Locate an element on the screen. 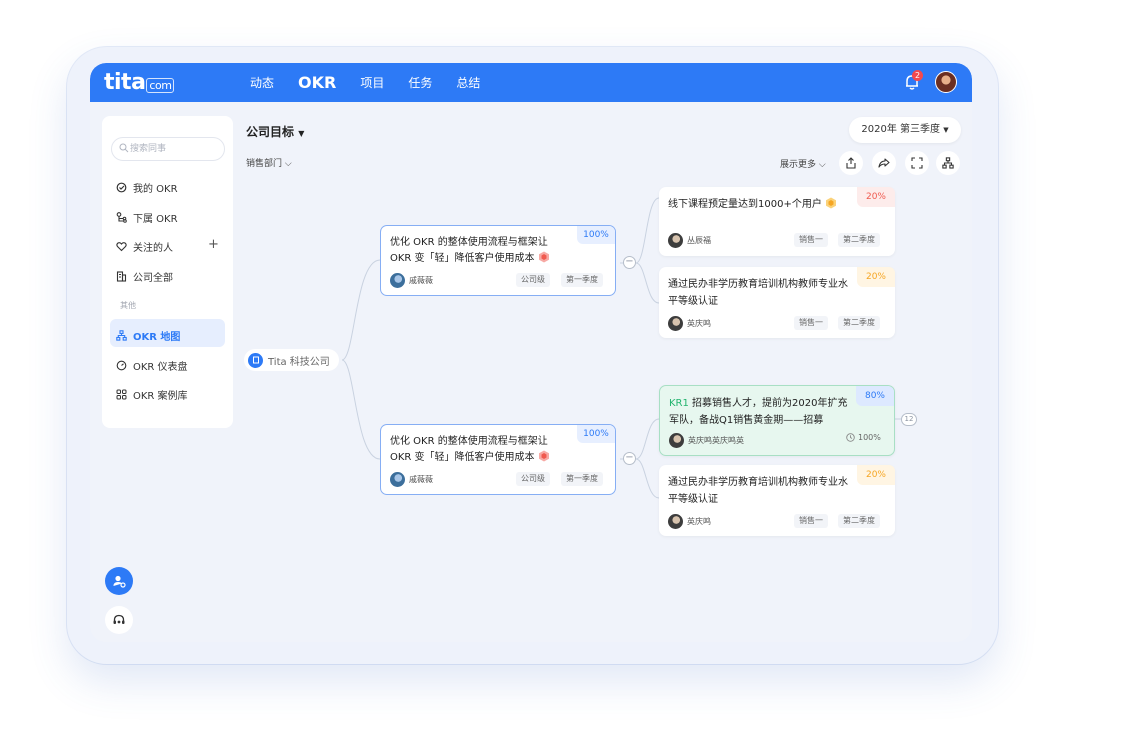 The width and height of the screenshot is (1125, 741). share-icon is located at coordinates (884, 163).